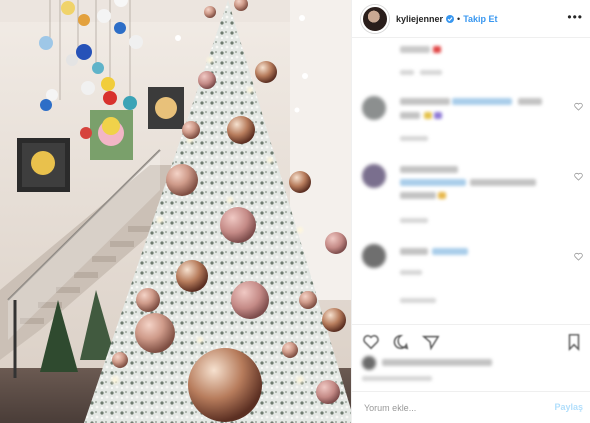  Describe the element at coordinates (437, 362) in the screenshot. I see `blurred-likes` at that location.